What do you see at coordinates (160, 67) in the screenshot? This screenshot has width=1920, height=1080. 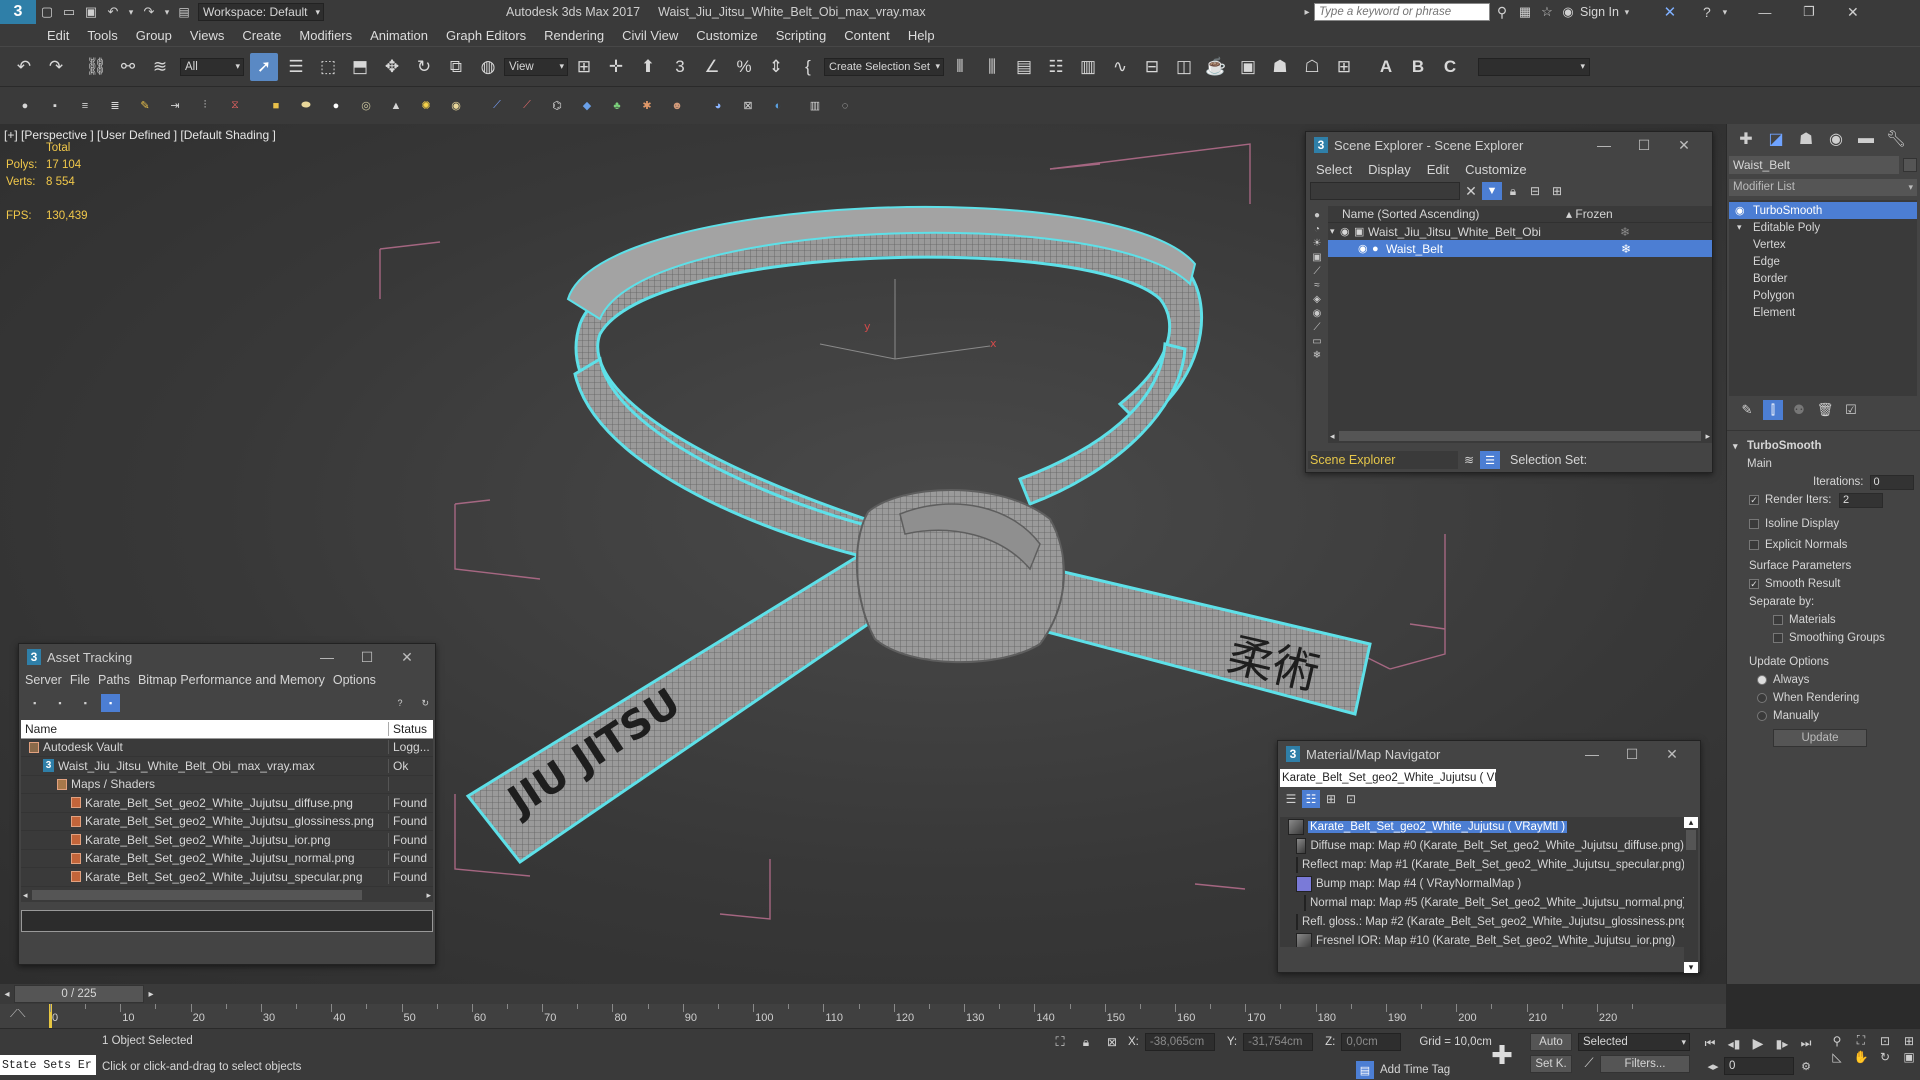 I see `bind-space-warp-icon: ≋` at bounding box center [160, 67].